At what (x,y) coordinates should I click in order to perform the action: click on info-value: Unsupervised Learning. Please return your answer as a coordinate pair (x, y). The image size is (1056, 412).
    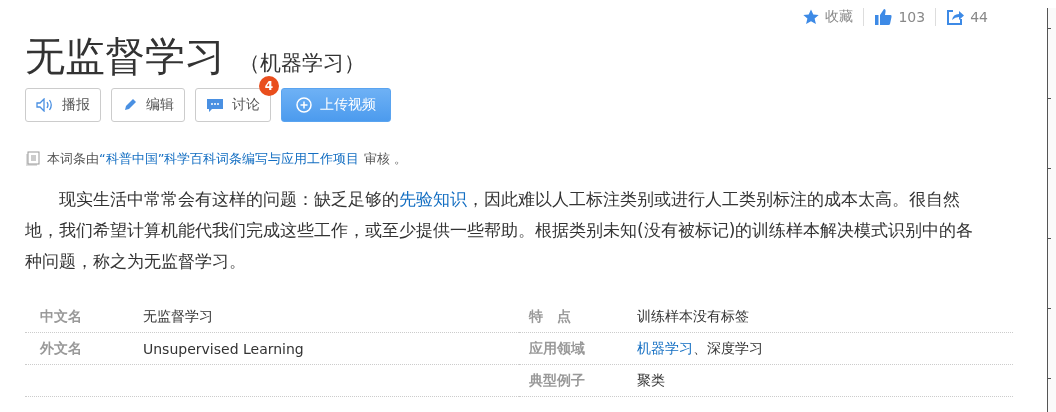
    Looking at the image, I should click on (223, 348).